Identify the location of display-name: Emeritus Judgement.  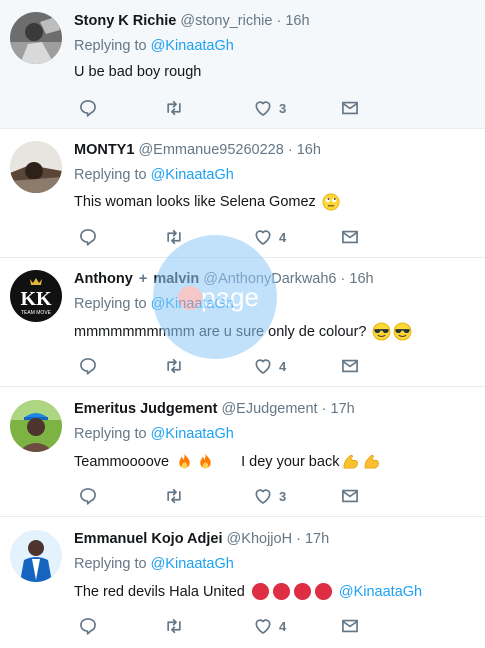
(145, 409).